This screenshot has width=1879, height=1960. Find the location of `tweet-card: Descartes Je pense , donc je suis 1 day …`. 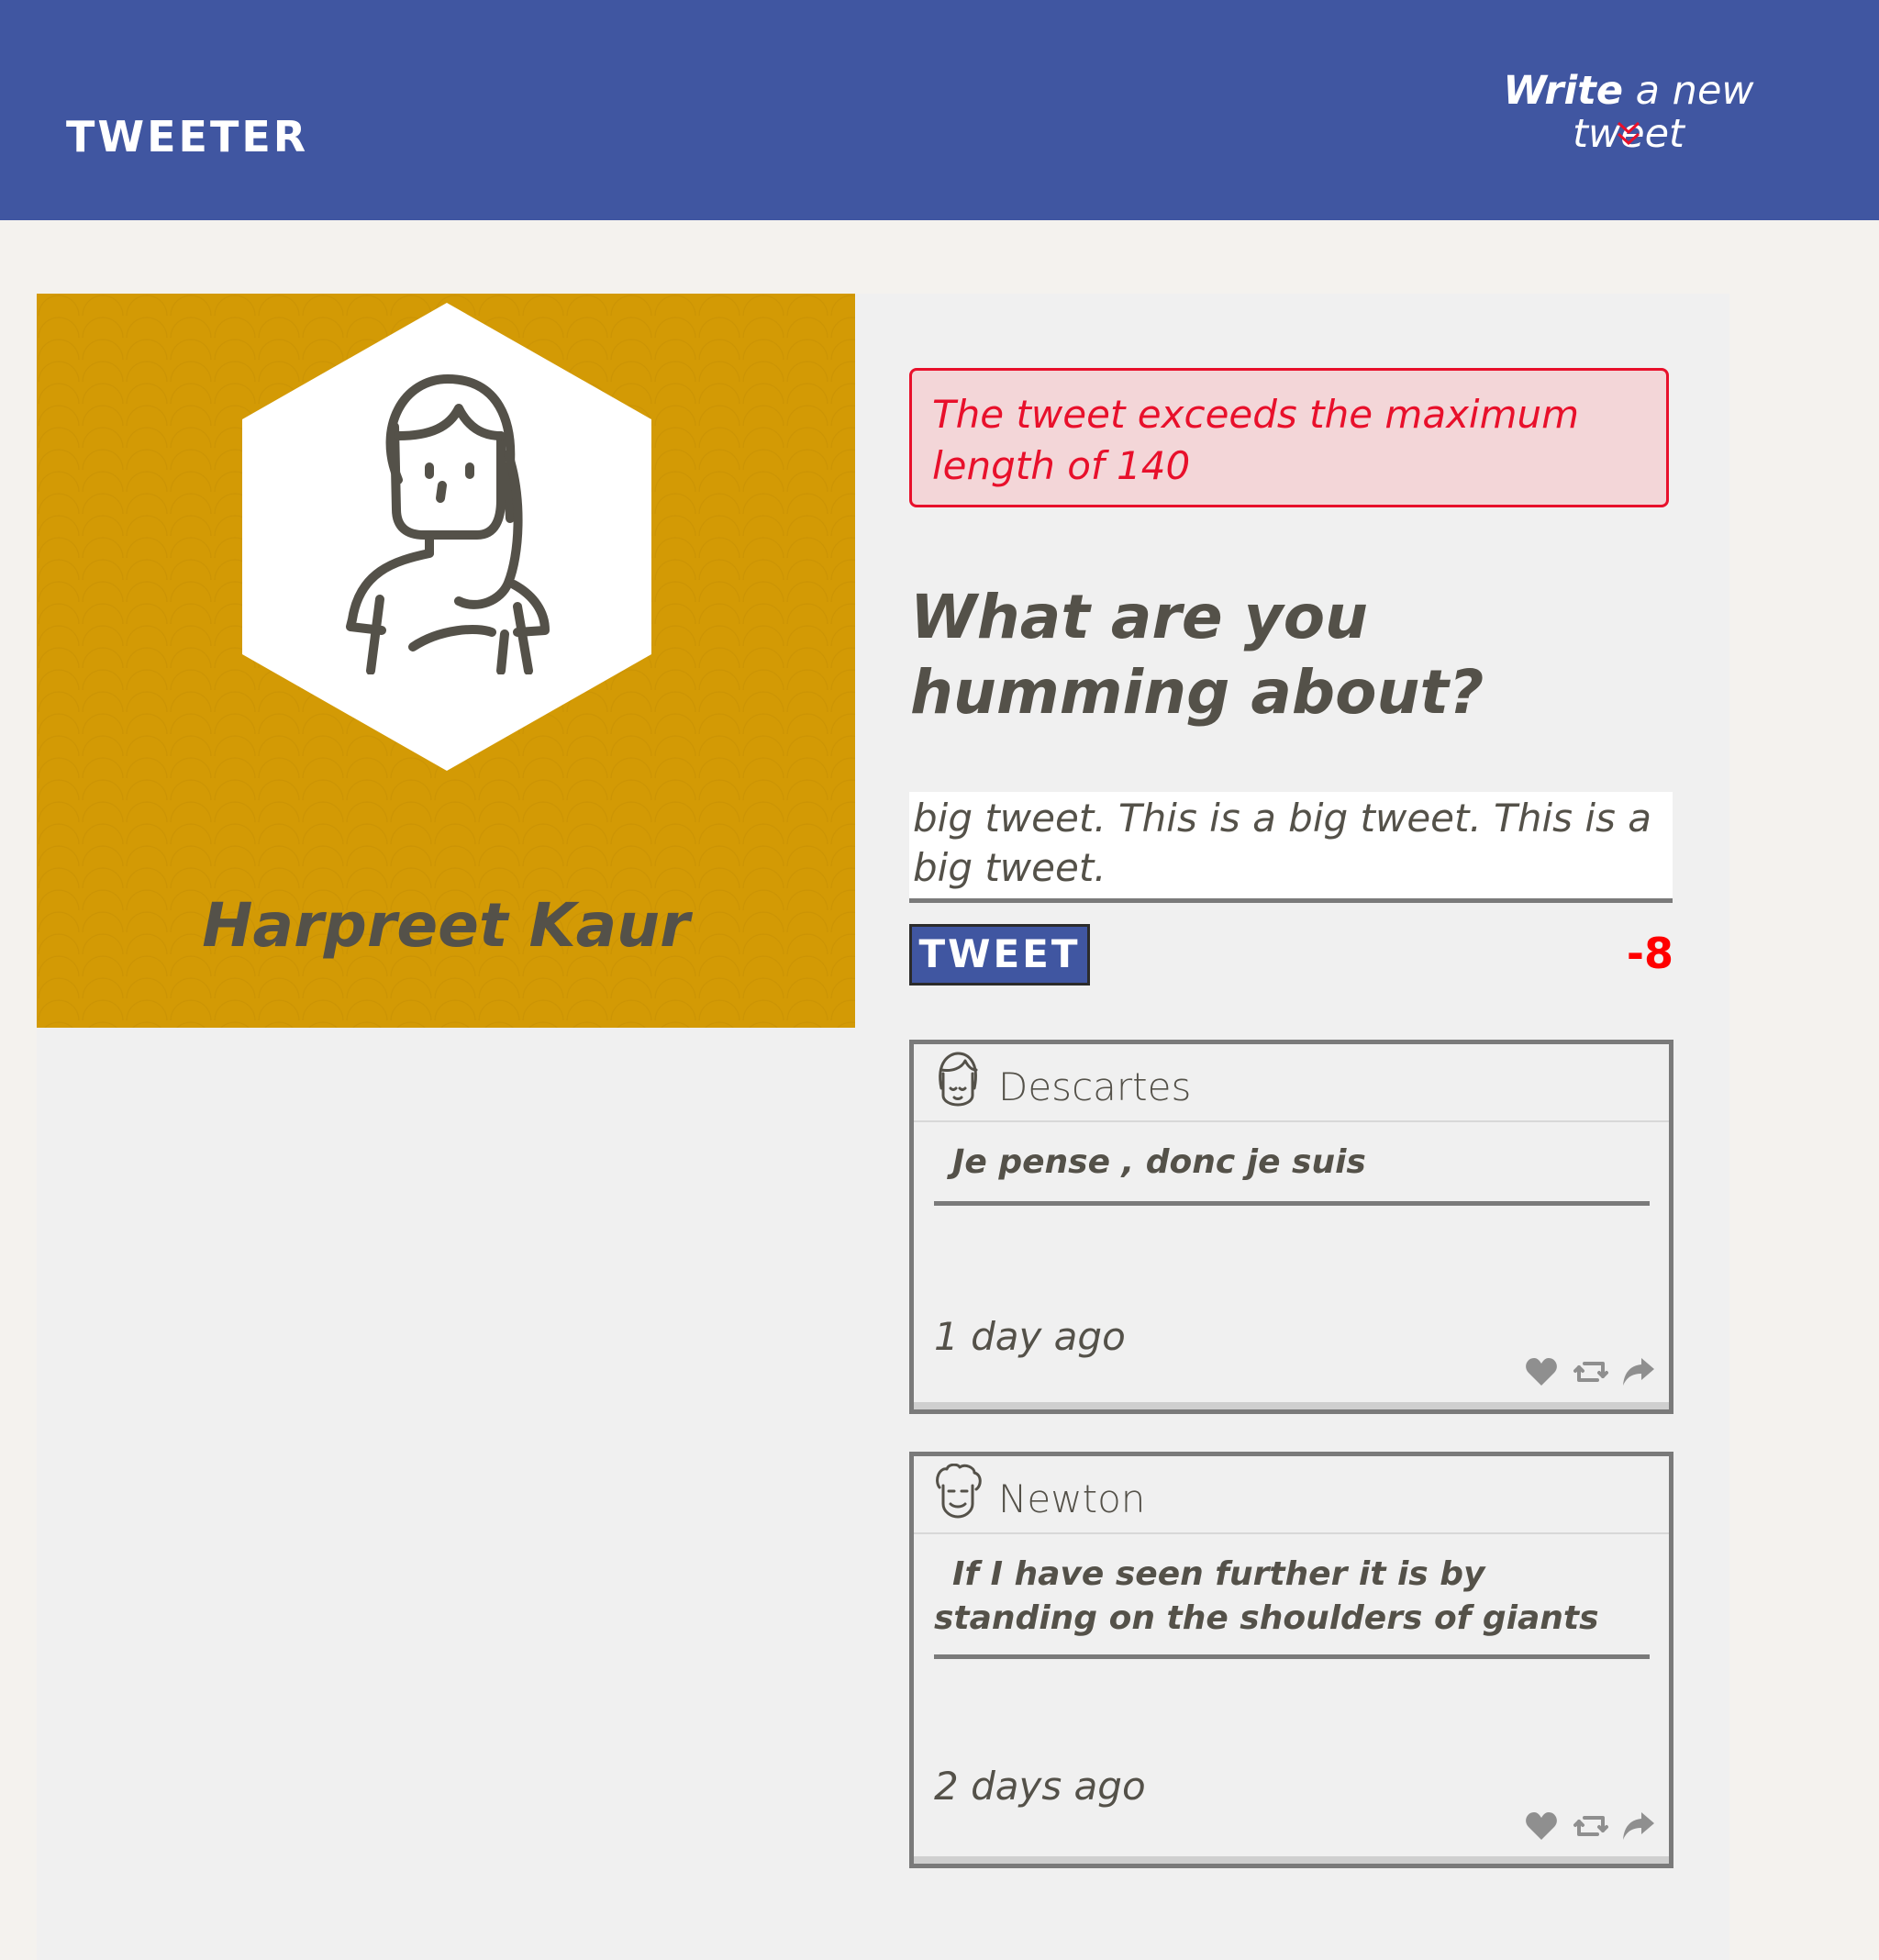

tweet-card: Descartes Je pense , donc je suis 1 day … is located at coordinates (1291, 1227).